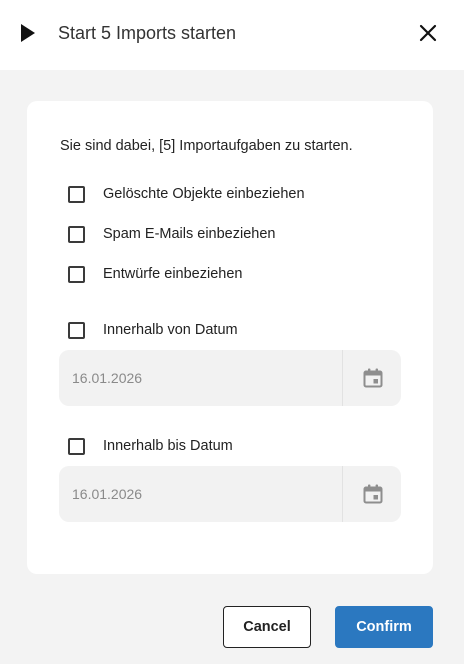 The image size is (464, 664). I want to click on to-date-label: Innerhalb bis Datum, so click(168, 446).